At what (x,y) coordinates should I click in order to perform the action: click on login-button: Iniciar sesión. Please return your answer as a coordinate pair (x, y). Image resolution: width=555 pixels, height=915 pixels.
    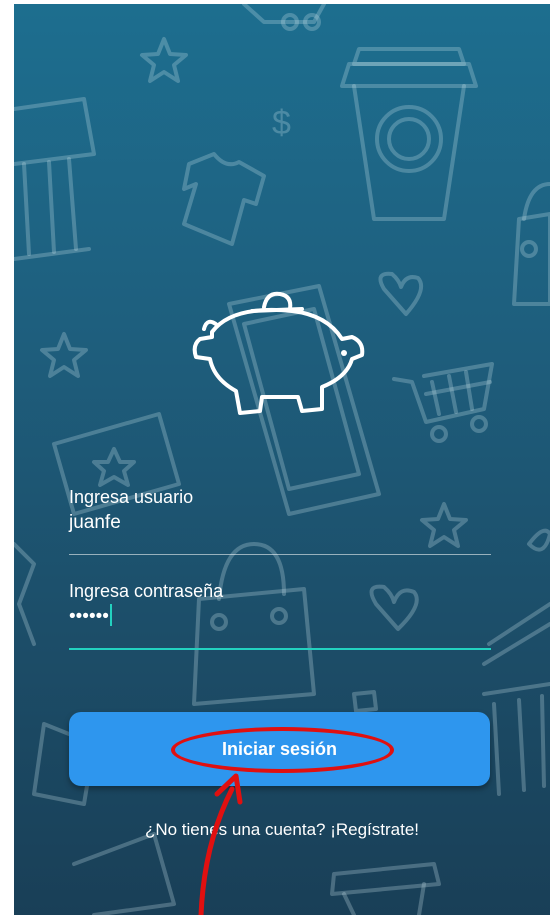
    Looking at the image, I should click on (279, 749).